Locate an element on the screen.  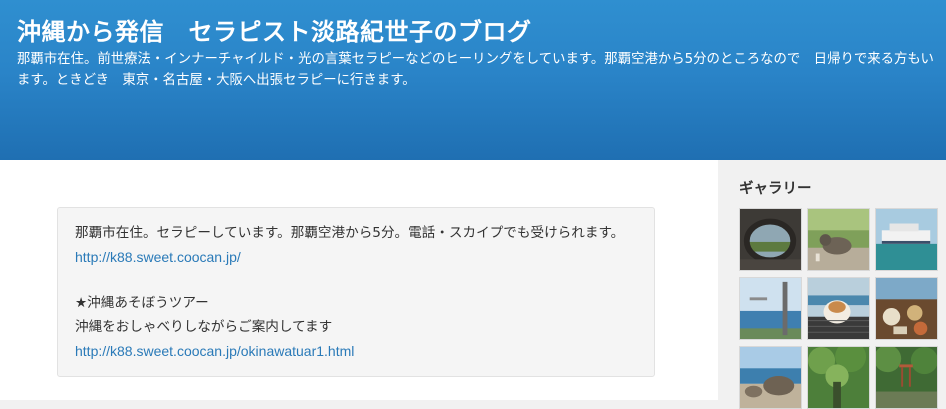
gallery-photo-lunch-set is located at coordinates (906, 308).